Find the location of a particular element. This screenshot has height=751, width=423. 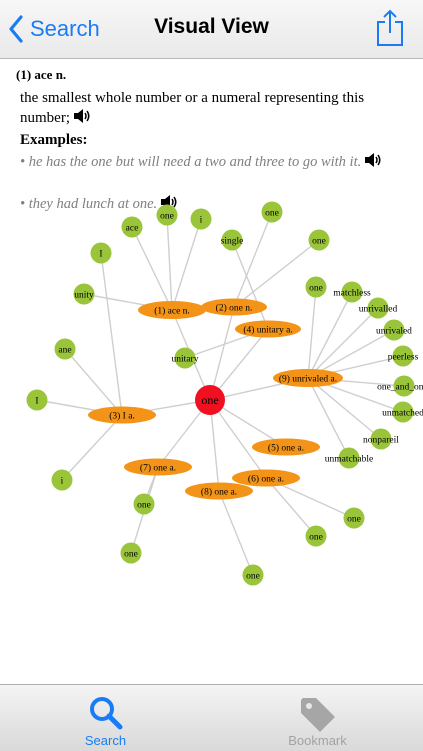

word-node-label: unity is located at coordinates (84, 296).